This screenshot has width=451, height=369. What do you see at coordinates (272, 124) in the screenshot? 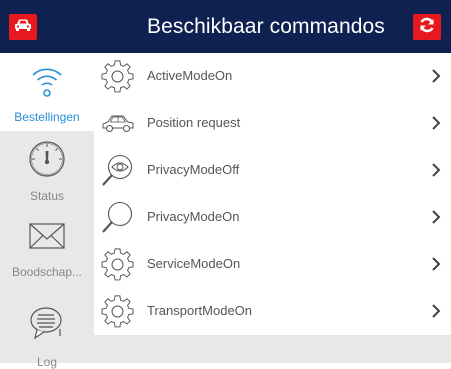
I see `list-item-position-request: Position request` at bounding box center [272, 124].